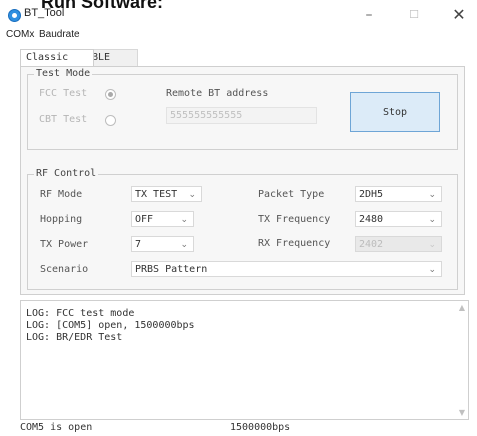  Describe the element at coordinates (238, 13) in the screenshot. I see `title-bar: BT_Tool – ☐ ✕` at that location.